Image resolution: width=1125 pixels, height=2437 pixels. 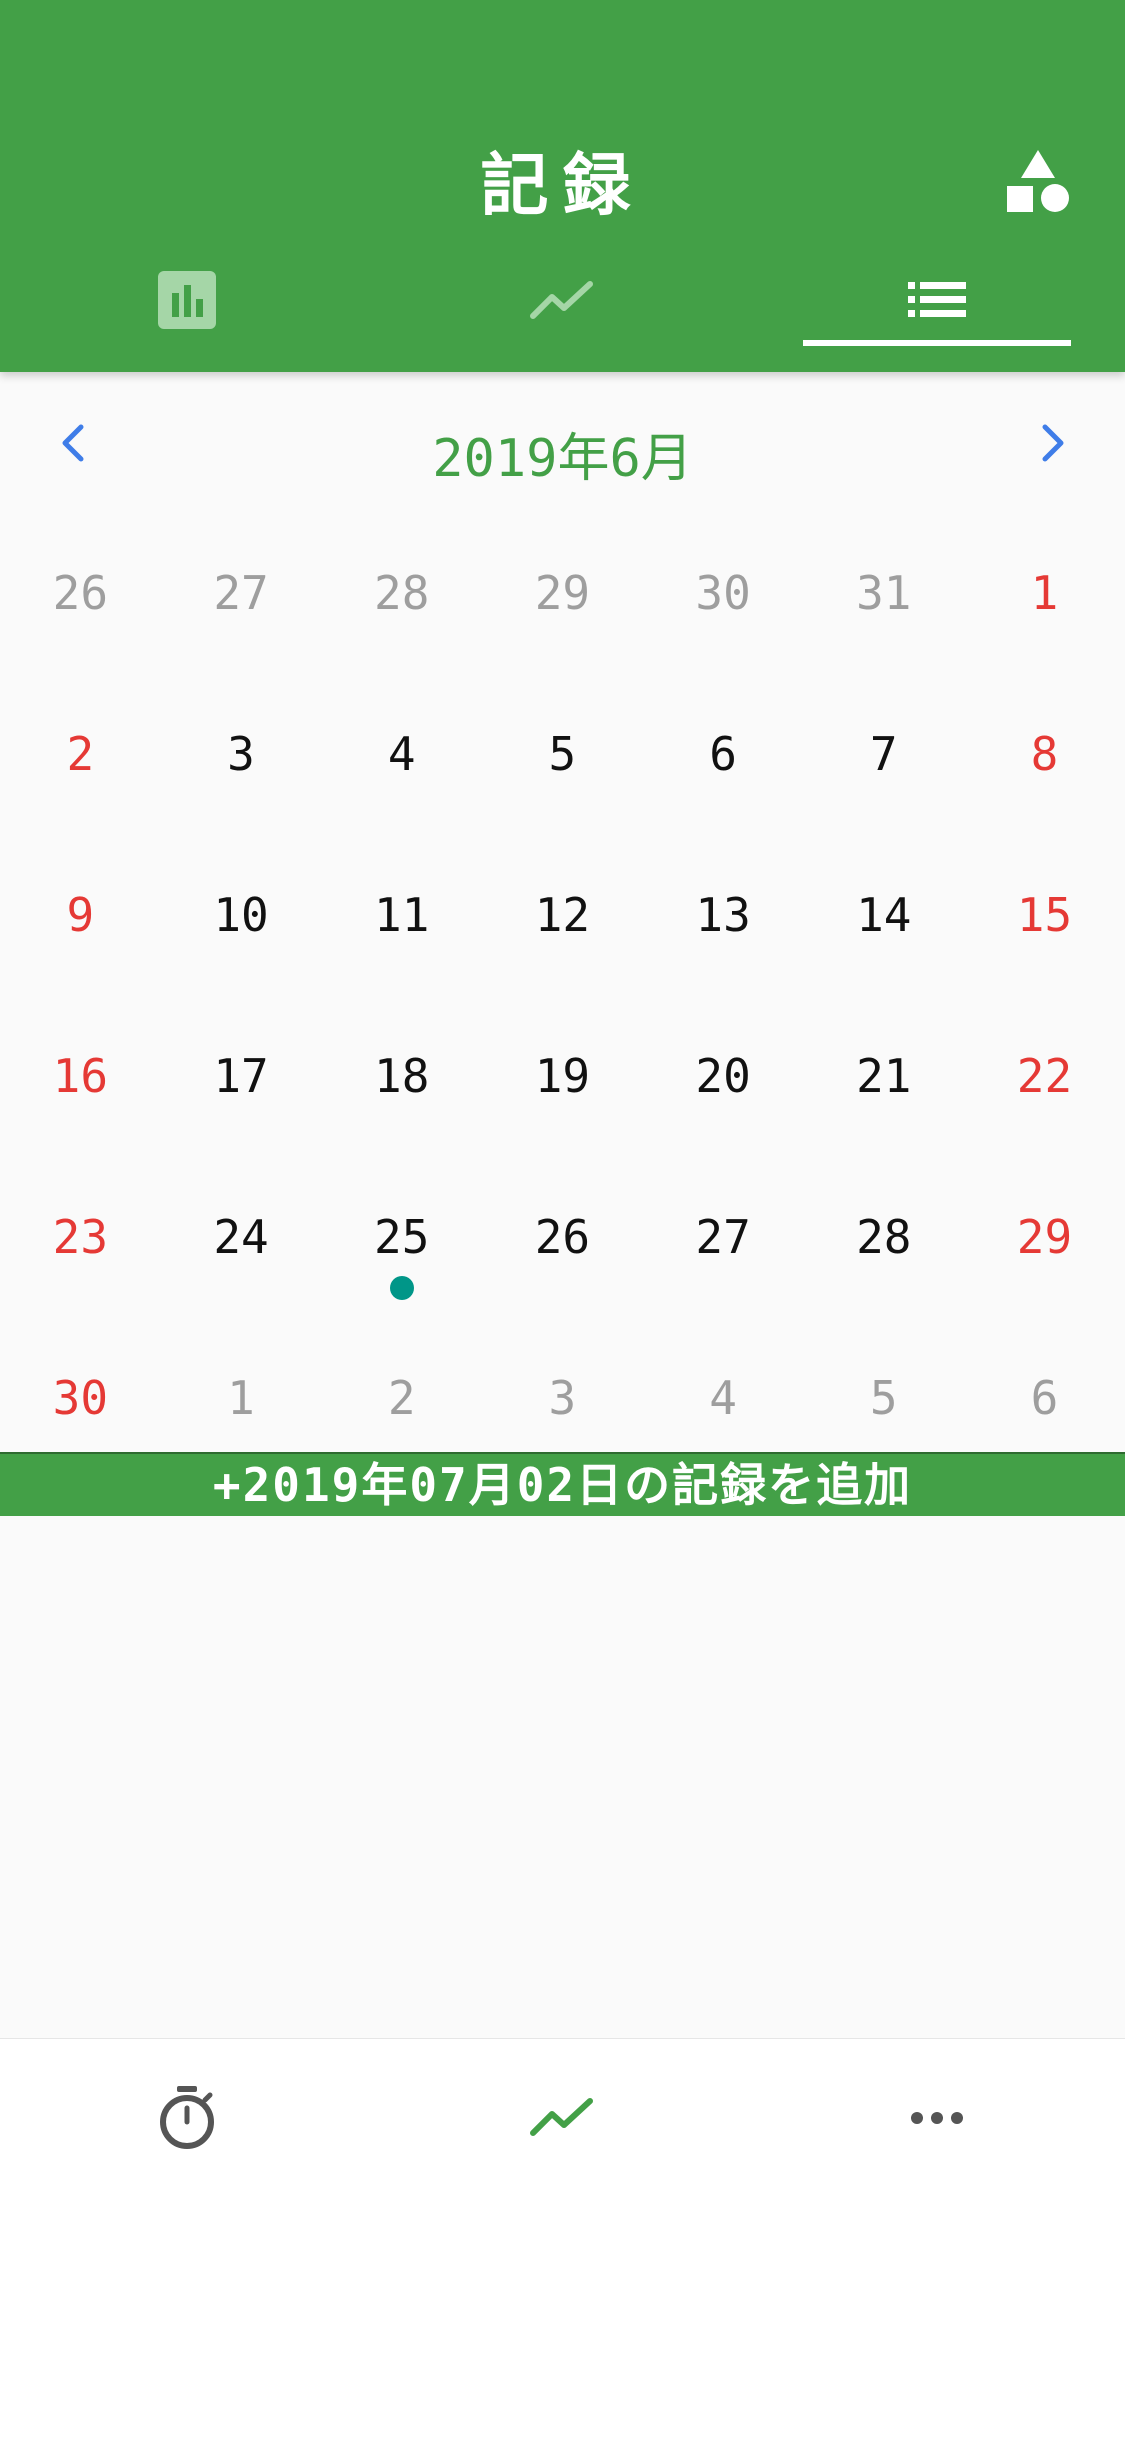 I want to click on chevron-right-icon, so click(x=1054, y=445).